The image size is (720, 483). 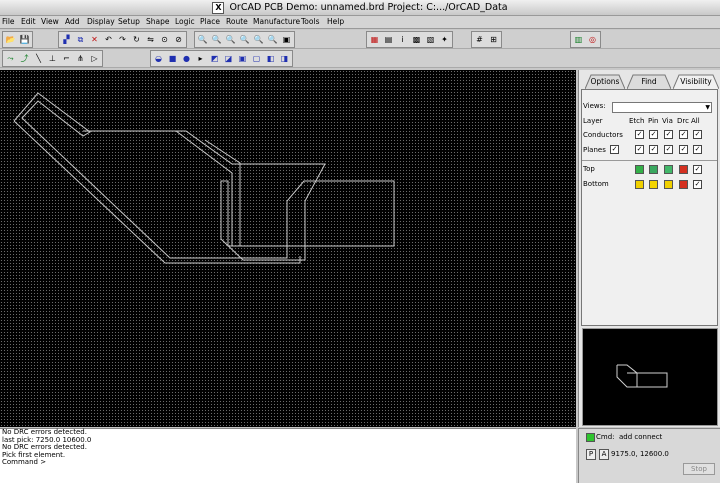 I want to click on flash-icon: ✦, so click(x=444, y=39).